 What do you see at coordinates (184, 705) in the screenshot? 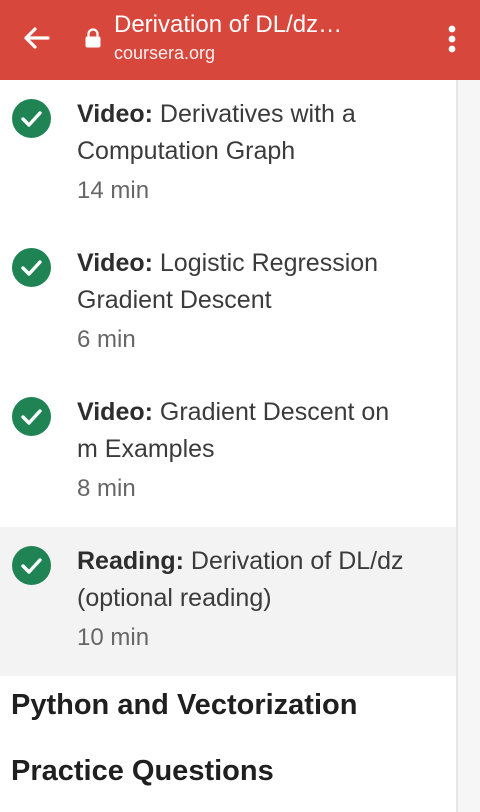
I see `section-heading: Python and Vectorization` at bounding box center [184, 705].